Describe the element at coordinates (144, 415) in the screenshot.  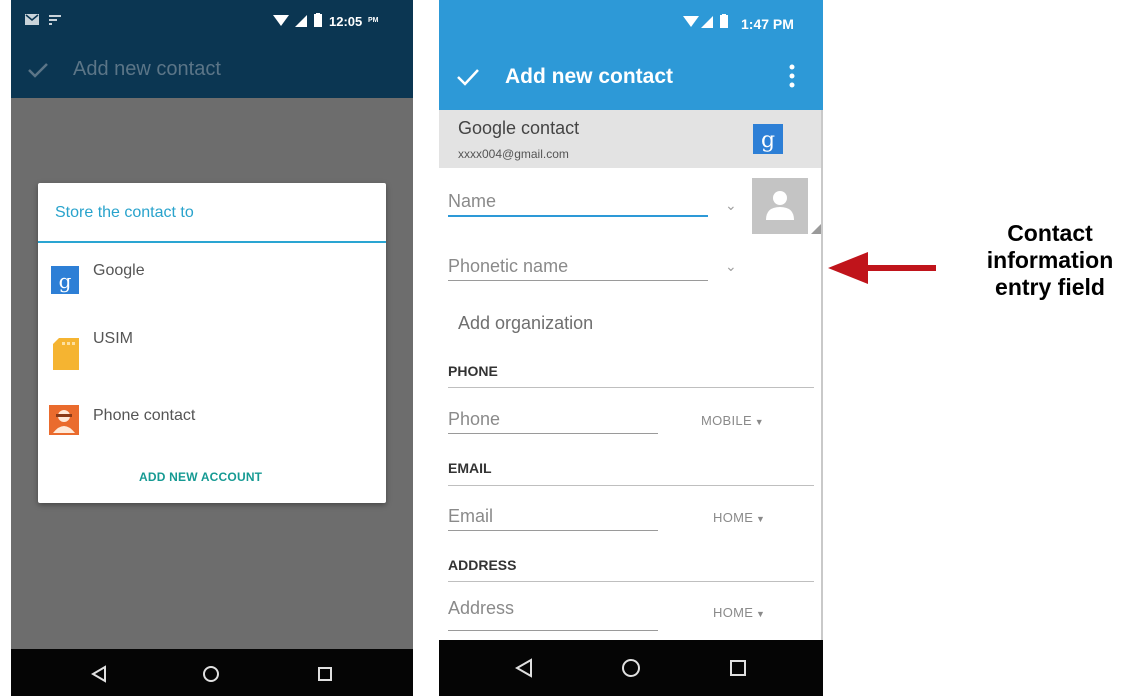
I see `option-label: Phone contact` at that location.